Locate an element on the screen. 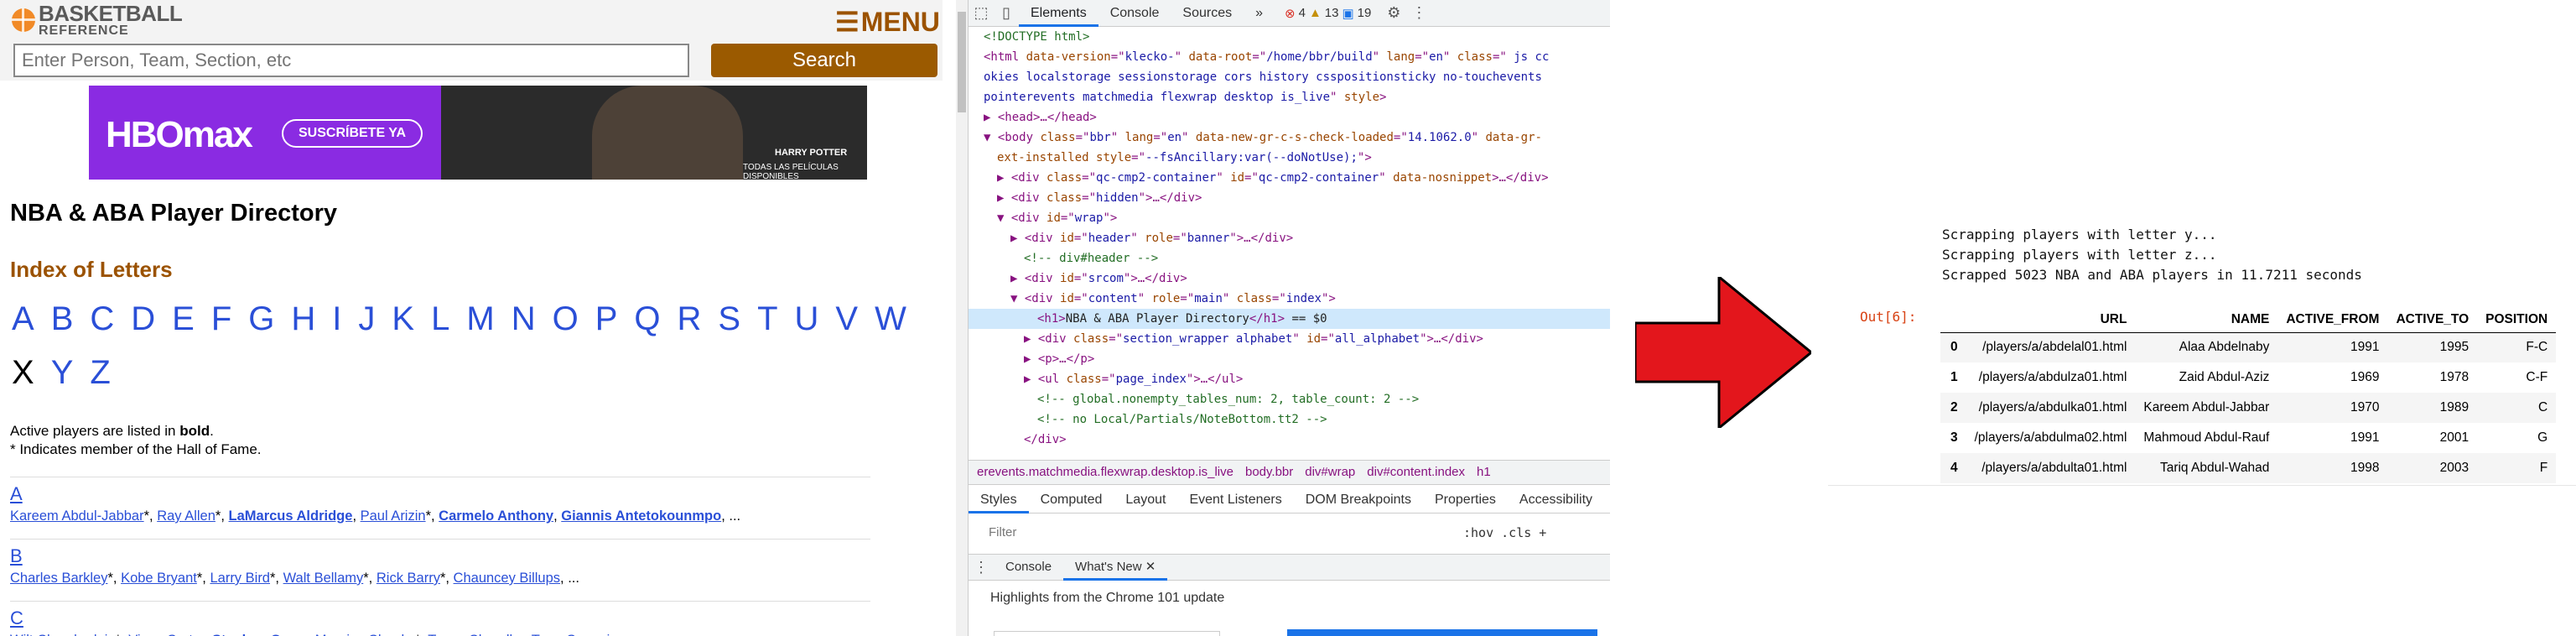  player-link: Paul Arizin is located at coordinates (393, 516).